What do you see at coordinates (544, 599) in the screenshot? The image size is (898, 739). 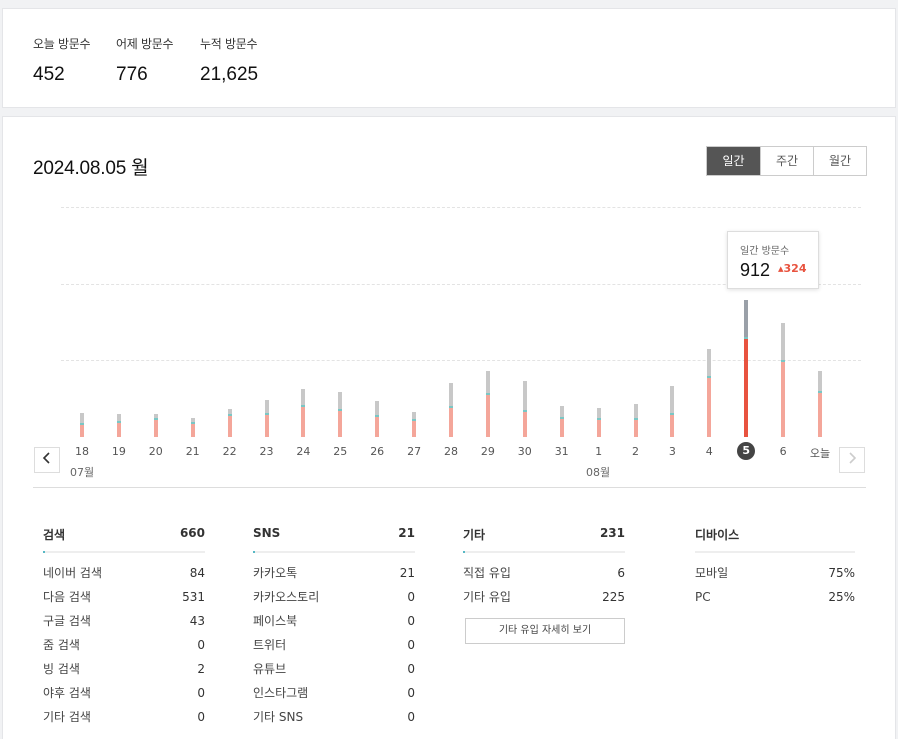 I see `table-row: 기타 유입 225` at bounding box center [544, 599].